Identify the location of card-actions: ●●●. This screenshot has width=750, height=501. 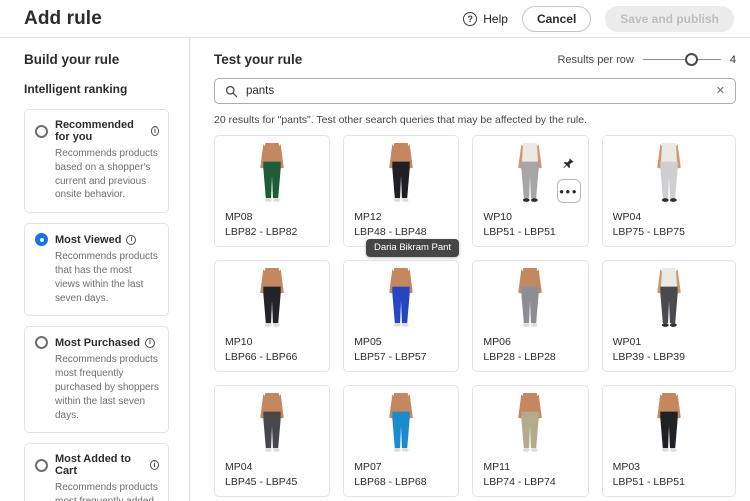
(568, 177).